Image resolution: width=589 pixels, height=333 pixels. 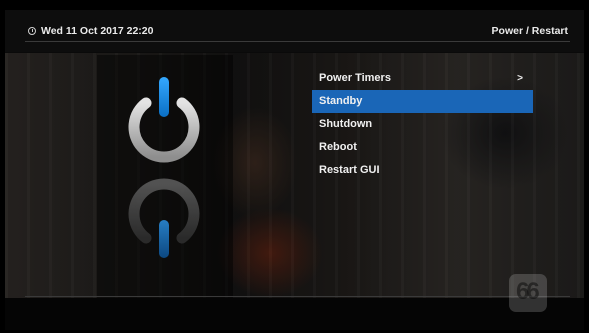 I want to click on menu-item-power-timers: Power Timers >, so click(x=422, y=78).